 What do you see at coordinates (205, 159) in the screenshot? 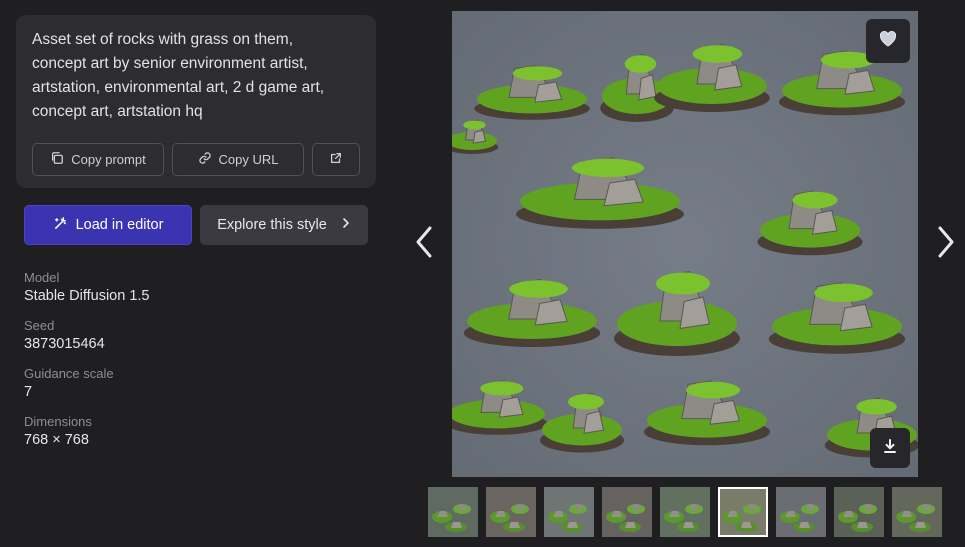
I see `link-icon` at bounding box center [205, 159].